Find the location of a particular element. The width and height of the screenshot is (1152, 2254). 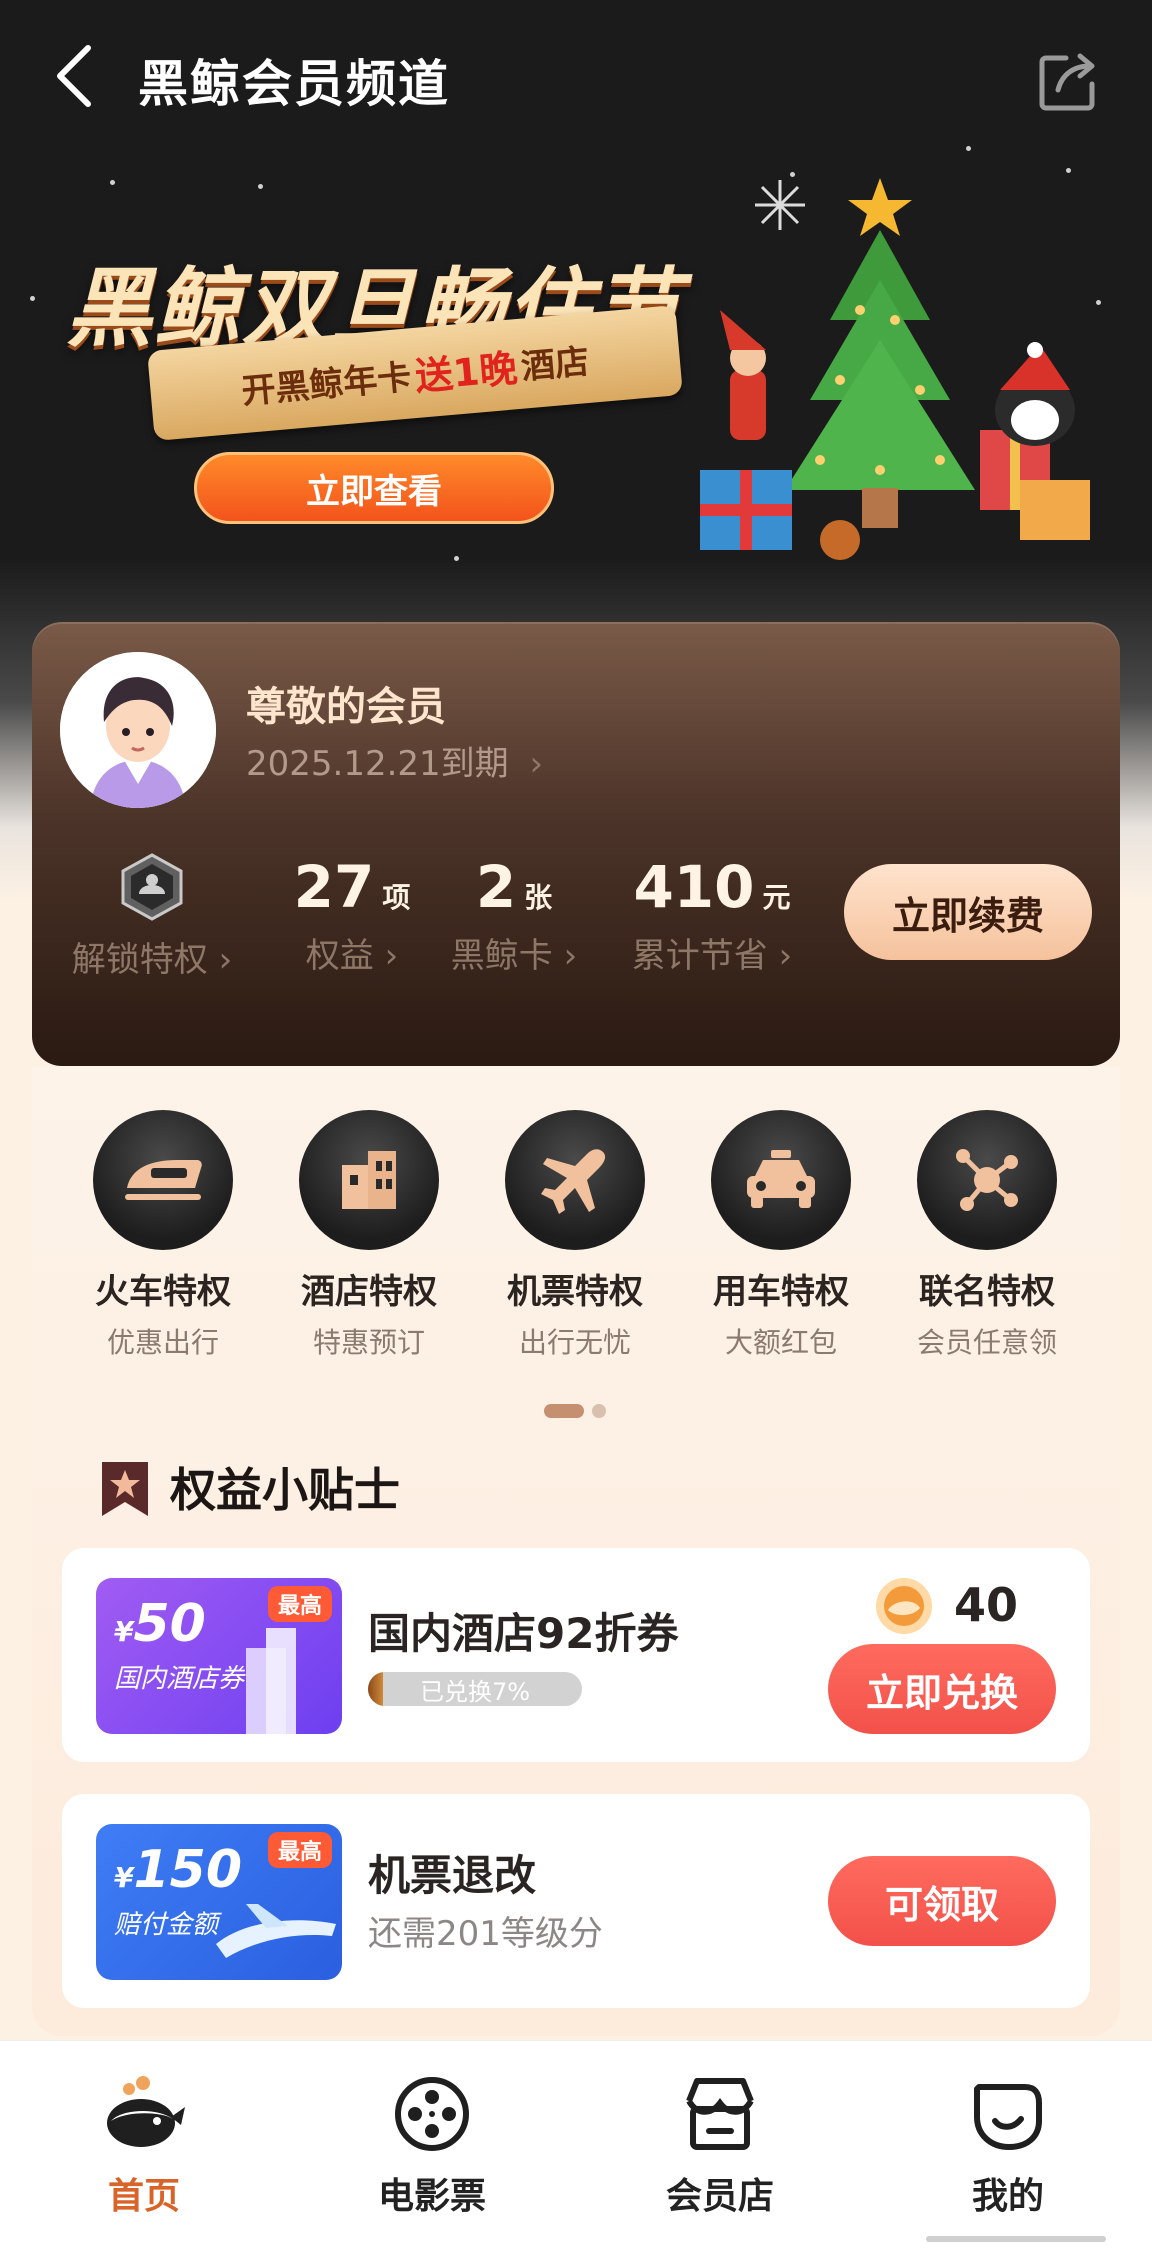

cobrand-icon is located at coordinates (987, 1180).